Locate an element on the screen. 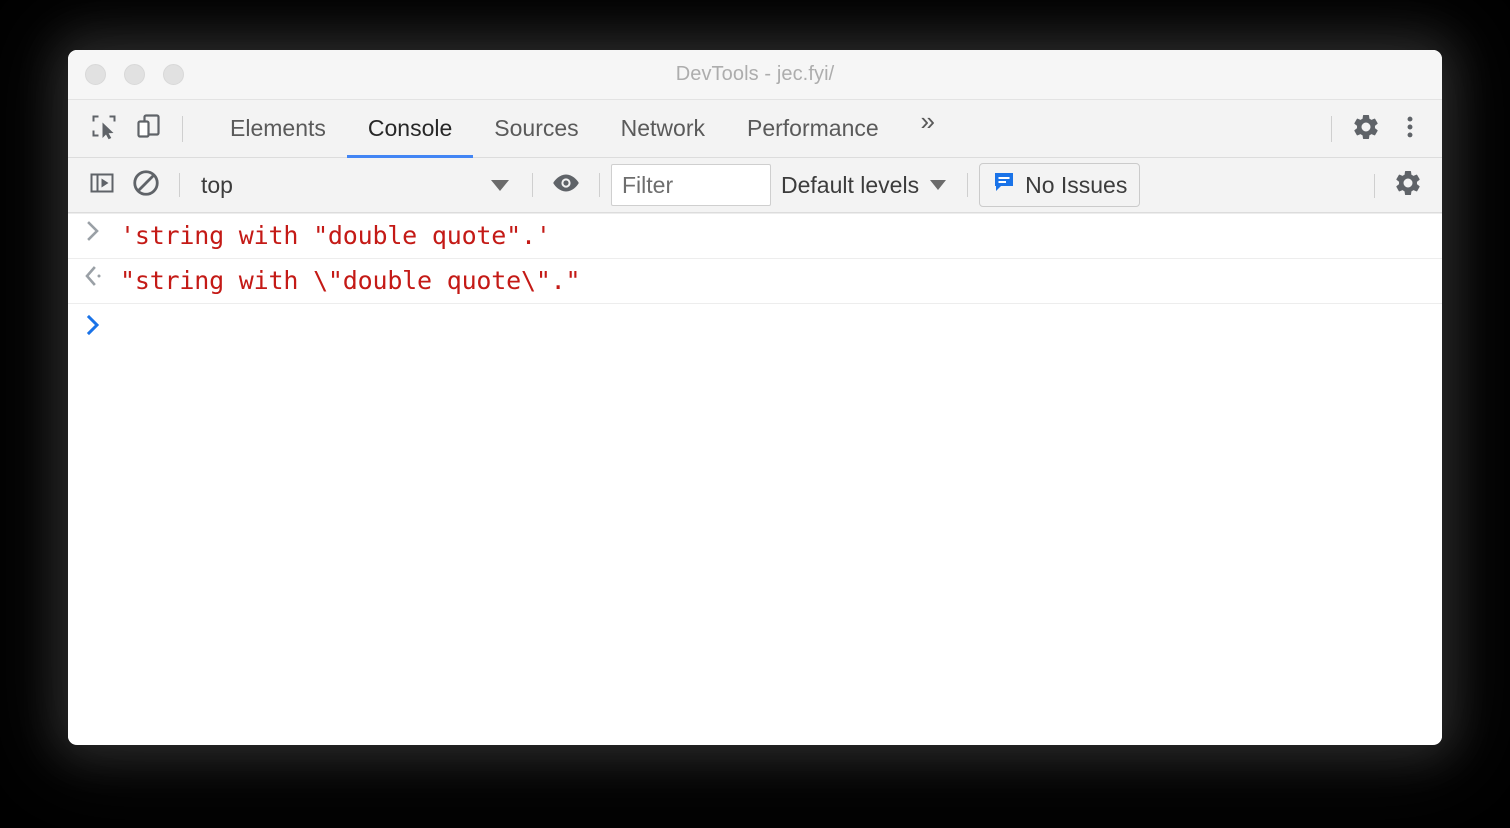 The width and height of the screenshot is (1510, 828). issues-status-label: No Issues is located at coordinates (1076, 184).